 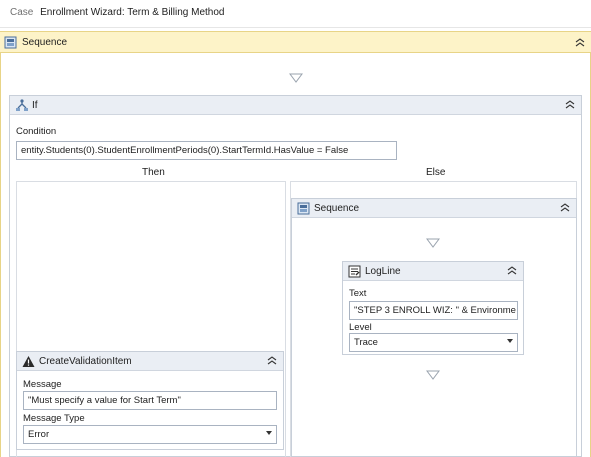 What do you see at coordinates (150, 361) in the screenshot?
I see `create-validation-item-header: CreateValidationItem` at bounding box center [150, 361].